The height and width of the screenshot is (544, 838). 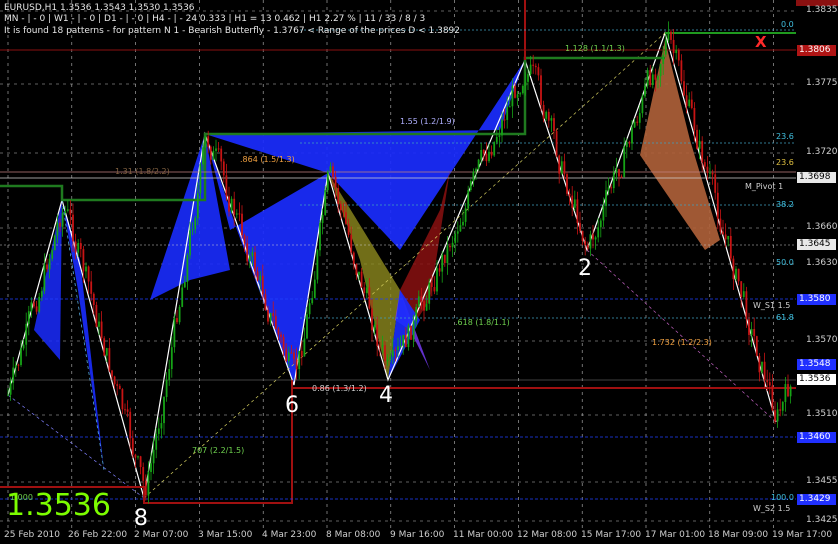 I want to click on price-box-current: 1.3536, so click(x=816, y=379).